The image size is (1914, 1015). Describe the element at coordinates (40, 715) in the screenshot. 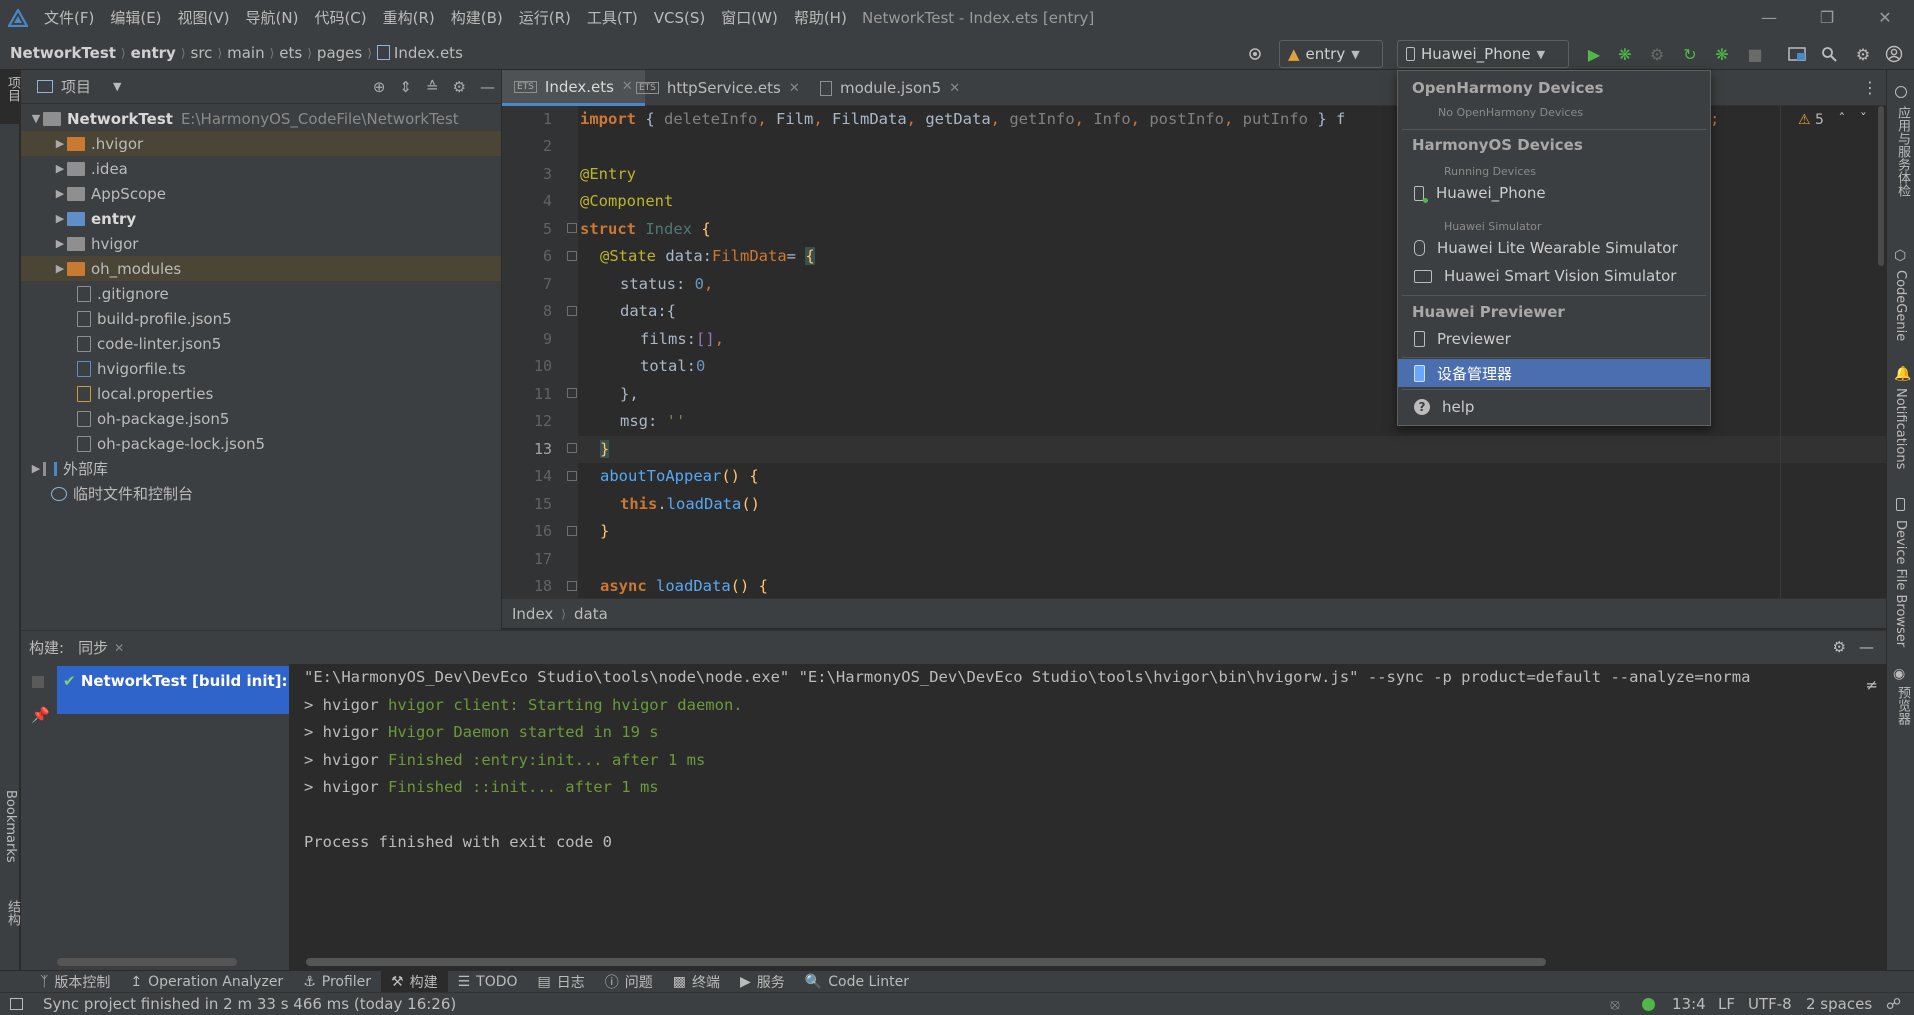

I see `pin-icon: 📌` at that location.